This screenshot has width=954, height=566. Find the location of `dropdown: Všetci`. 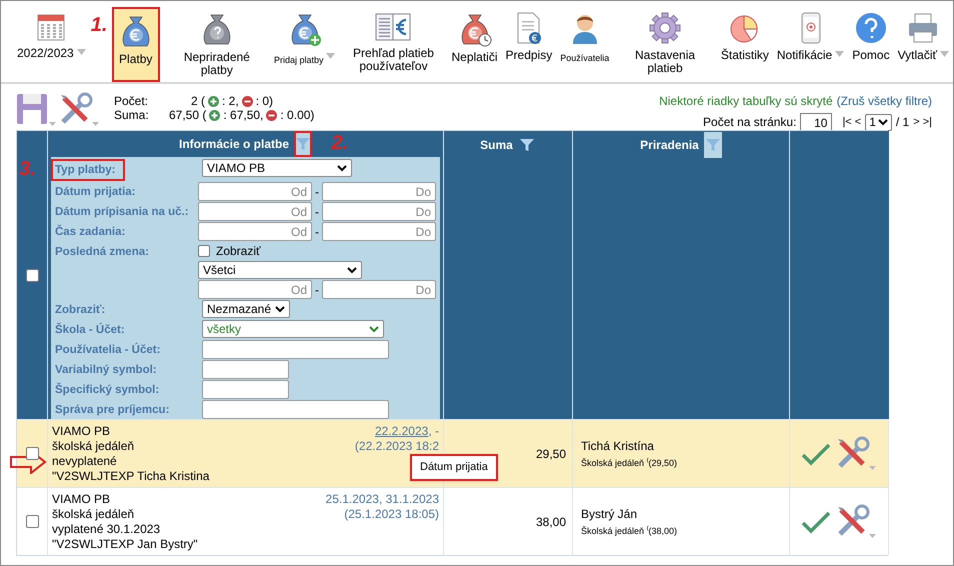

dropdown: Všetci is located at coordinates (280, 270).